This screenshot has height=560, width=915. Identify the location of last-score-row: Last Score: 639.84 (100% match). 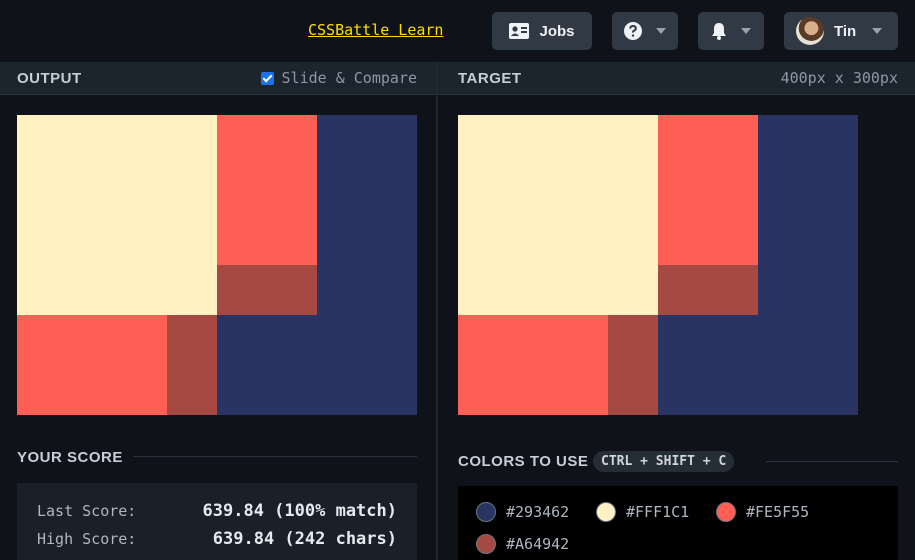
(217, 511).